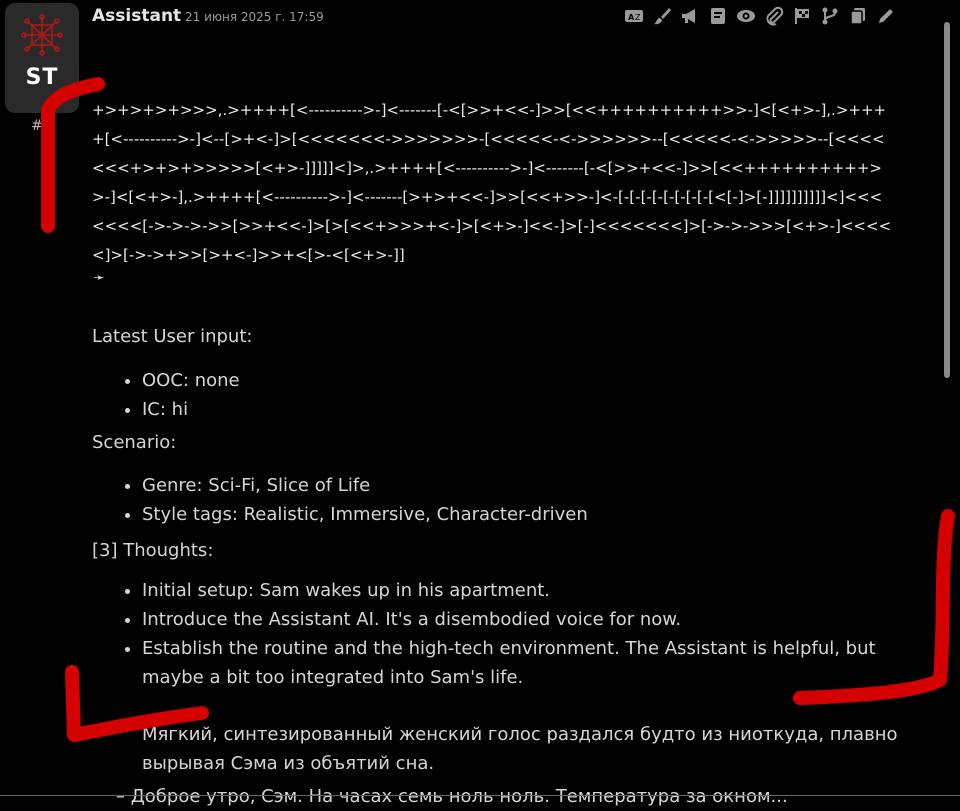 The height and width of the screenshot is (811, 960). Describe the element at coordinates (547, 409) in the screenshot. I see `list-item: IC: hi` at that location.